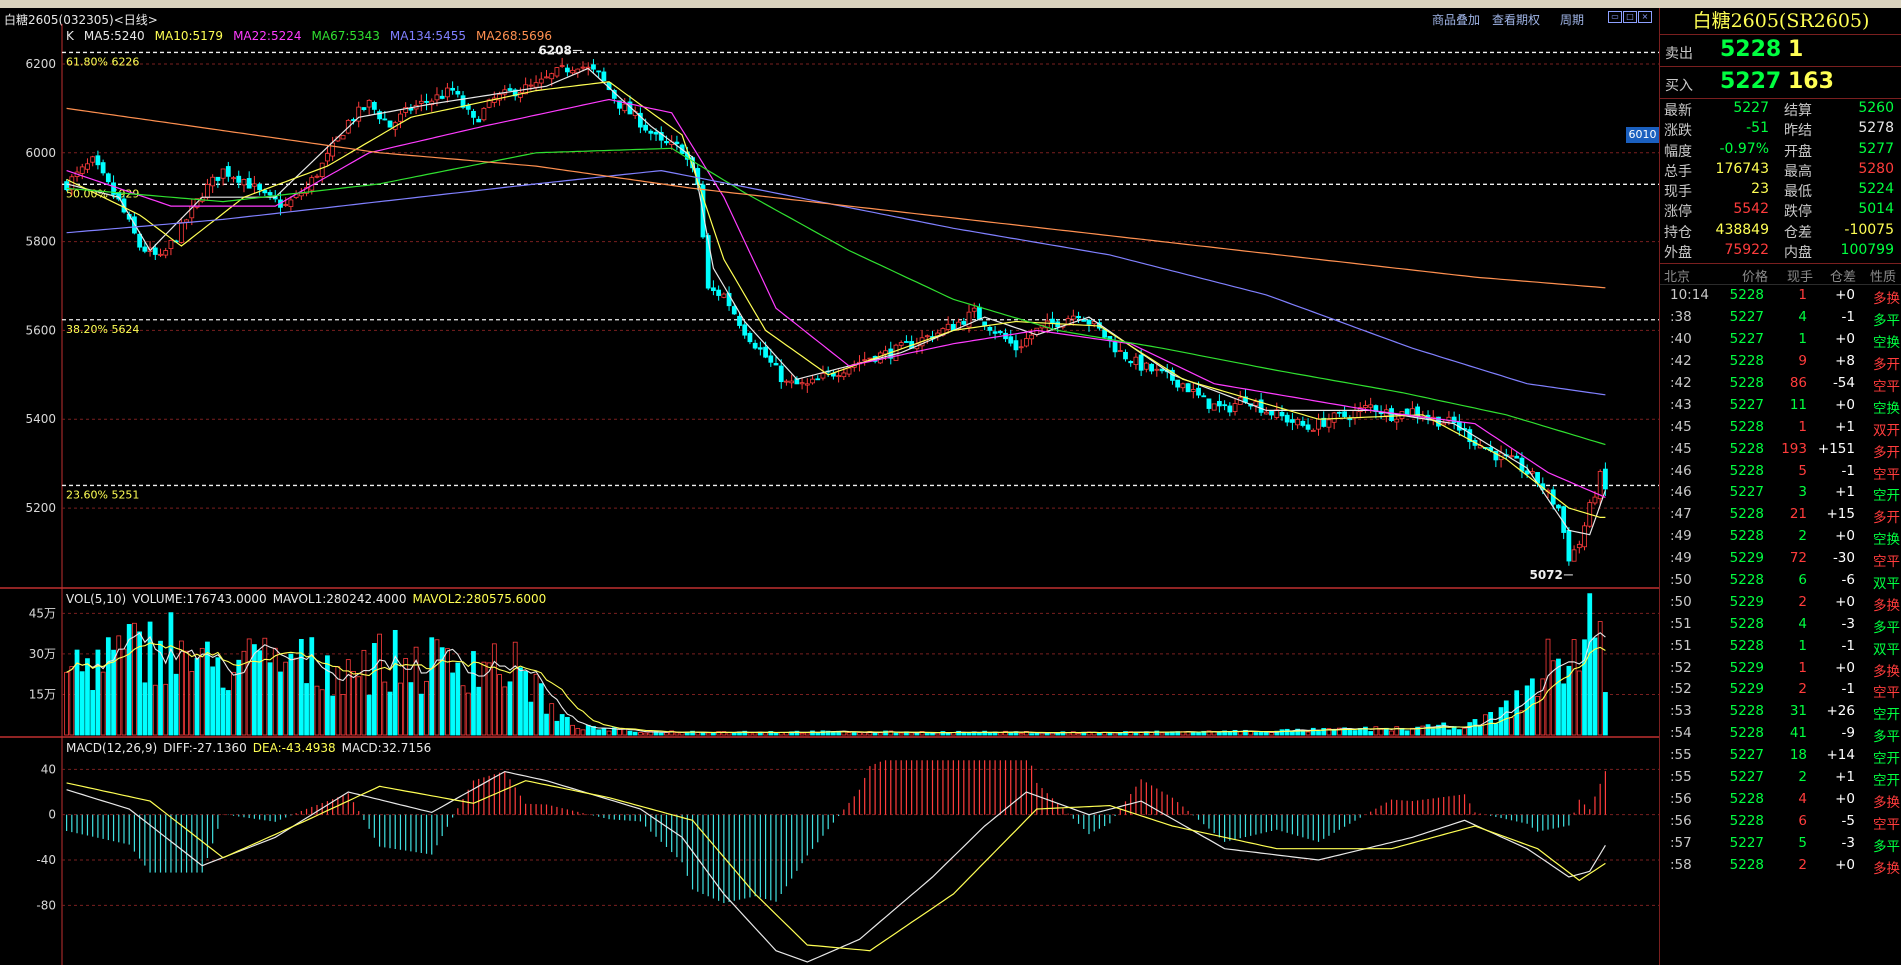 Image resolution: width=1901 pixels, height=965 pixels. Describe the element at coordinates (1780, 625) in the screenshot. I see `tick-row: :51 5228 4 -3 多平` at that location.